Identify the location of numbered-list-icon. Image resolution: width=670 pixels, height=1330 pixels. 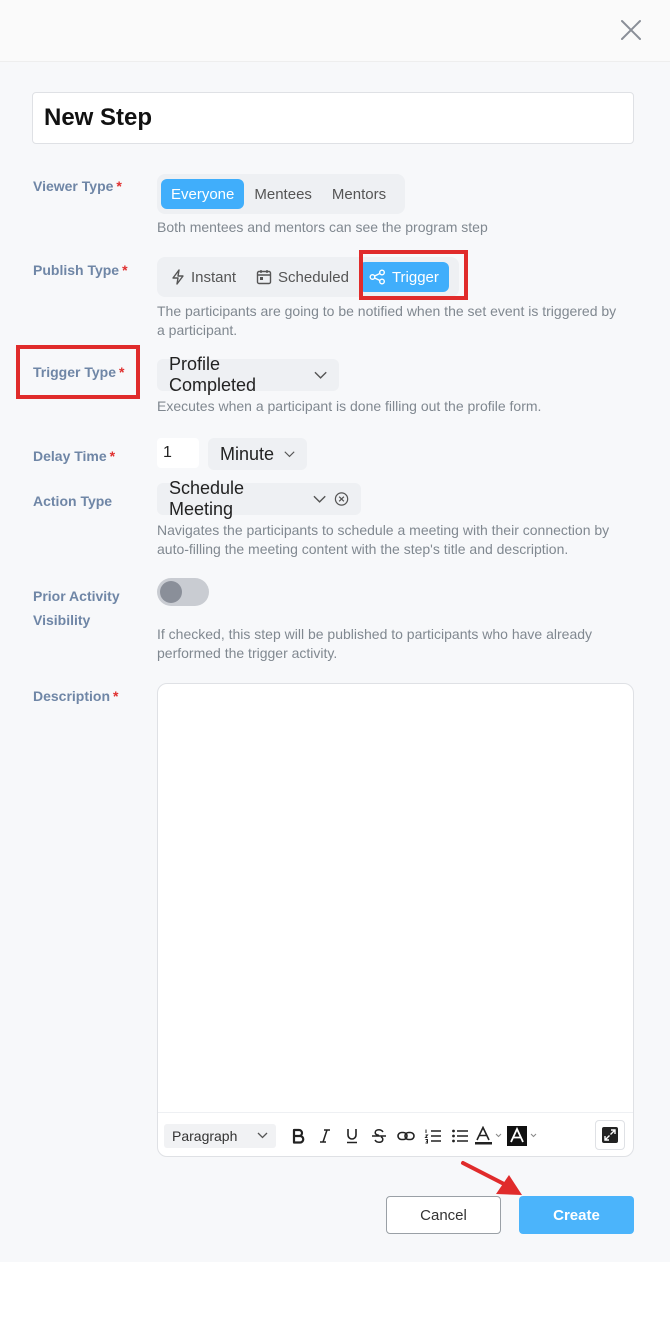
(432, 1136).